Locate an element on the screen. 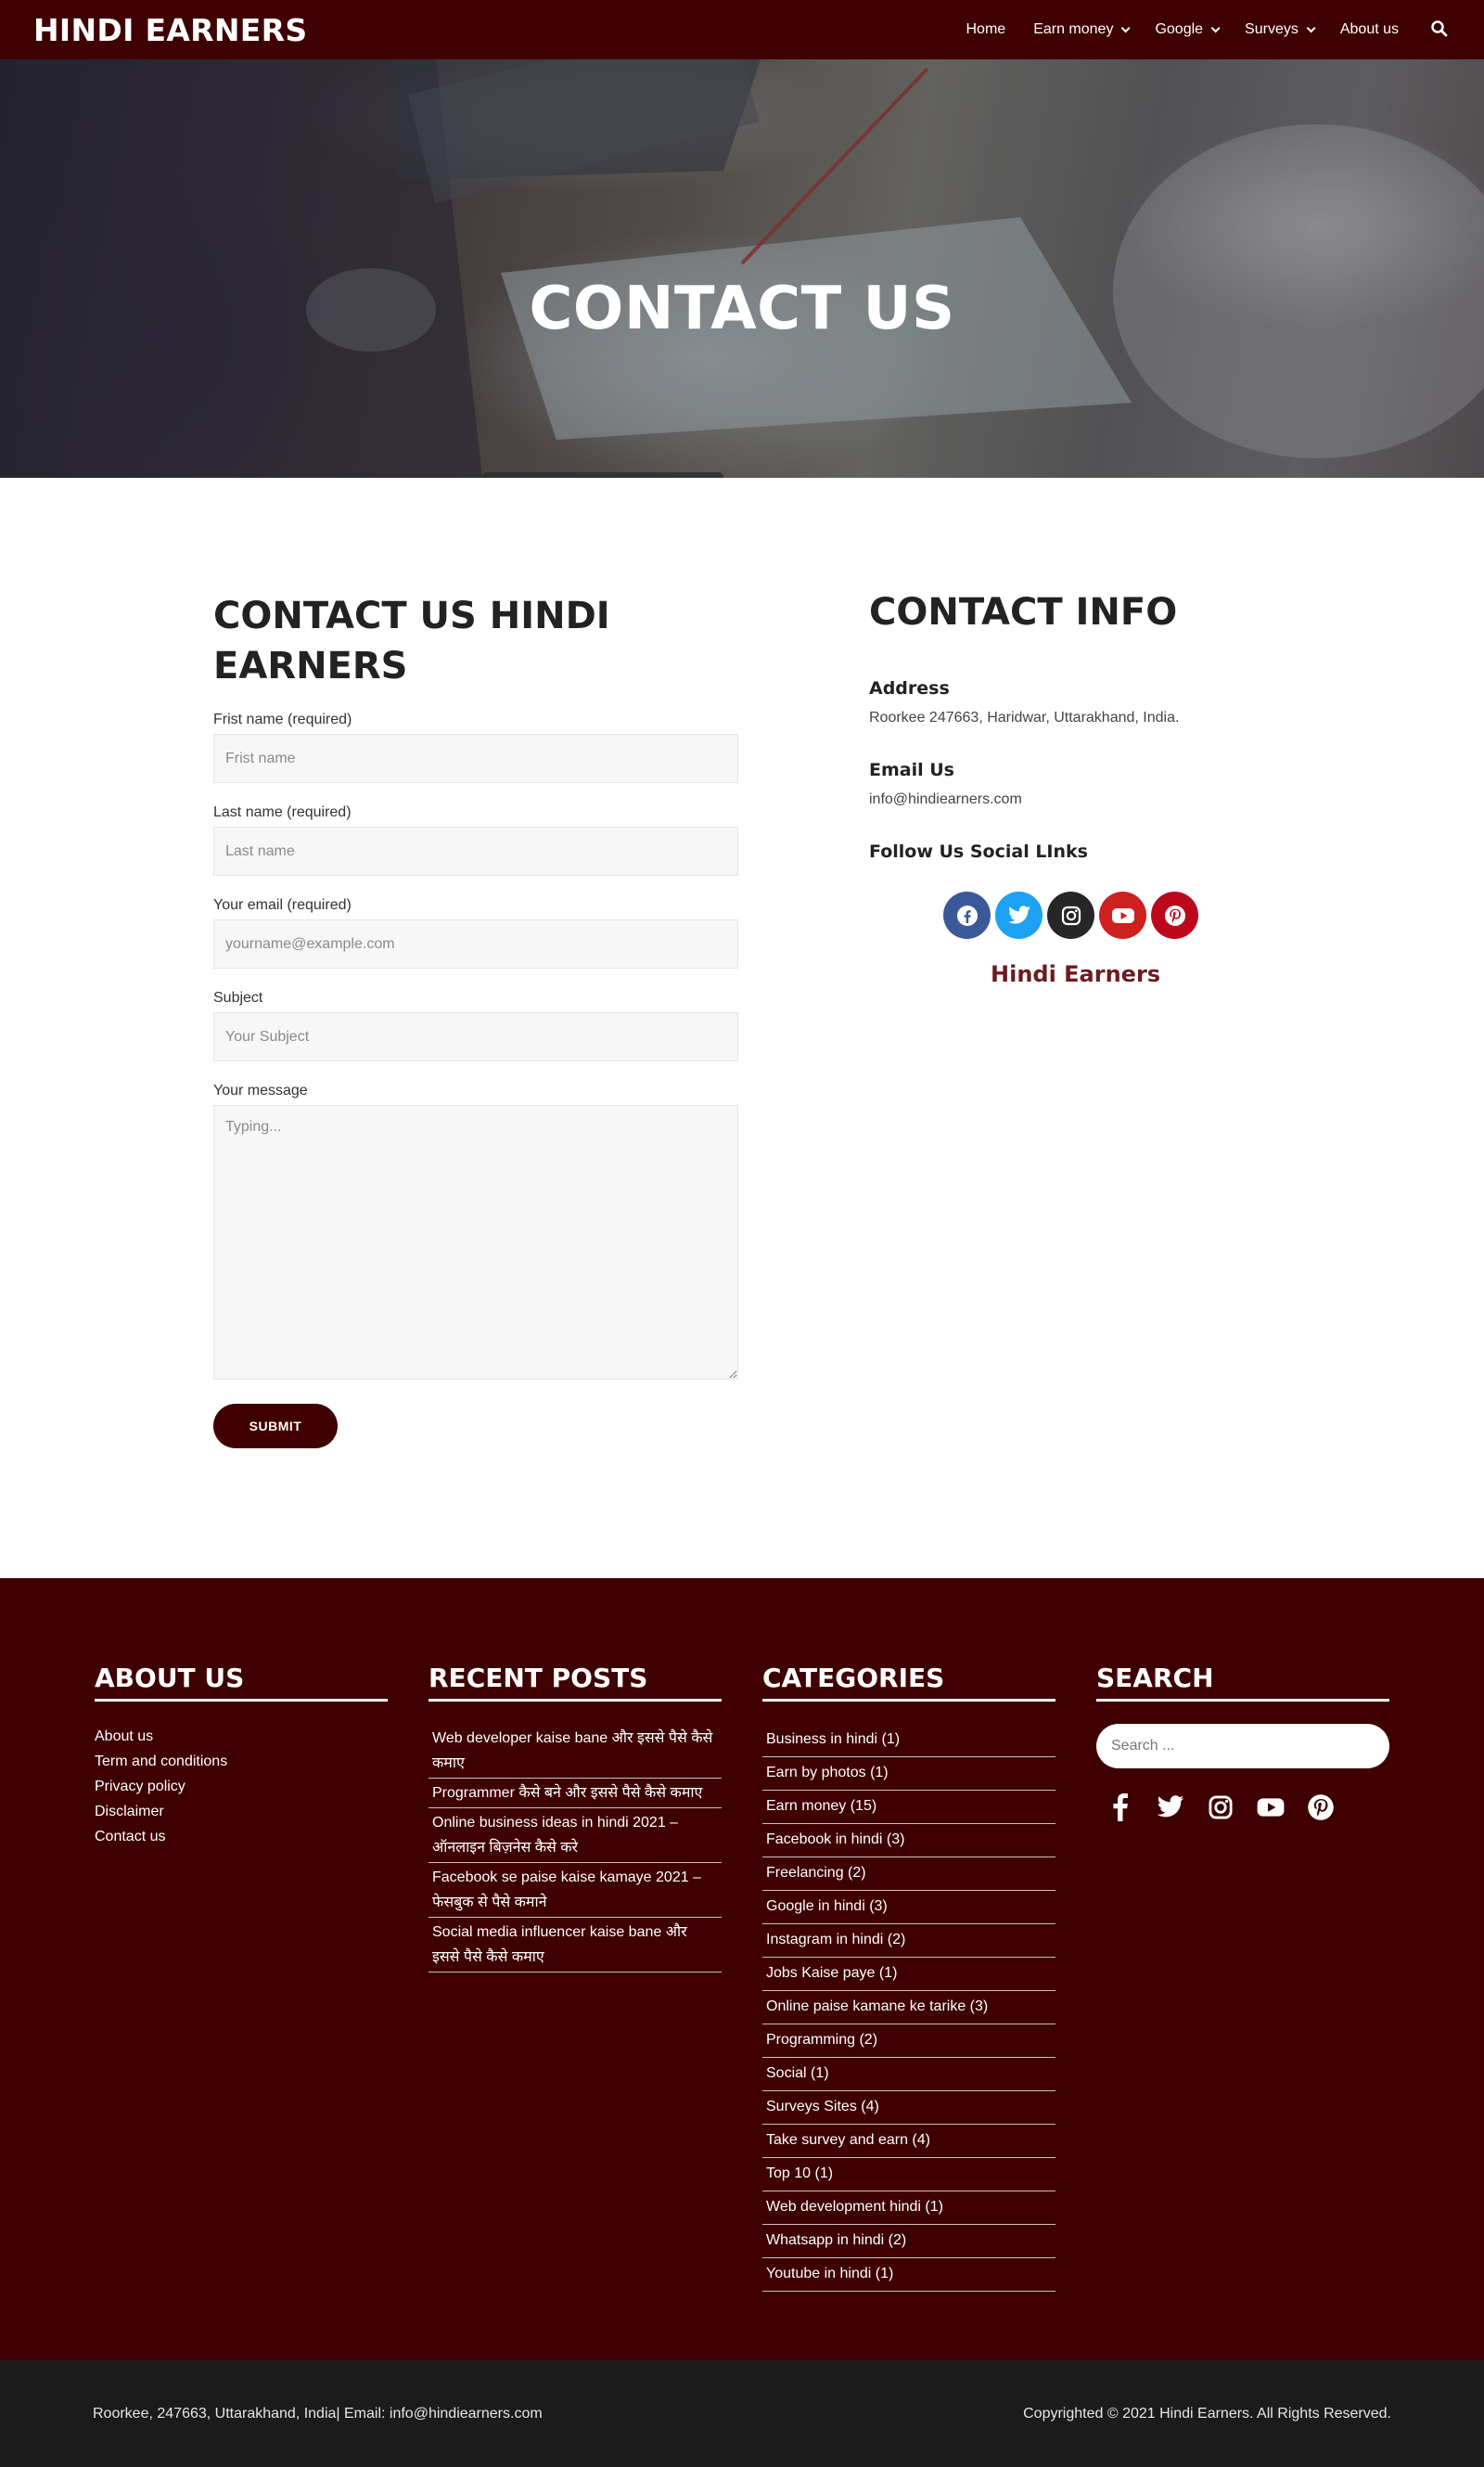 The height and width of the screenshot is (2467, 1484). nav-label: Earn money is located at coordinates (1073, 29).